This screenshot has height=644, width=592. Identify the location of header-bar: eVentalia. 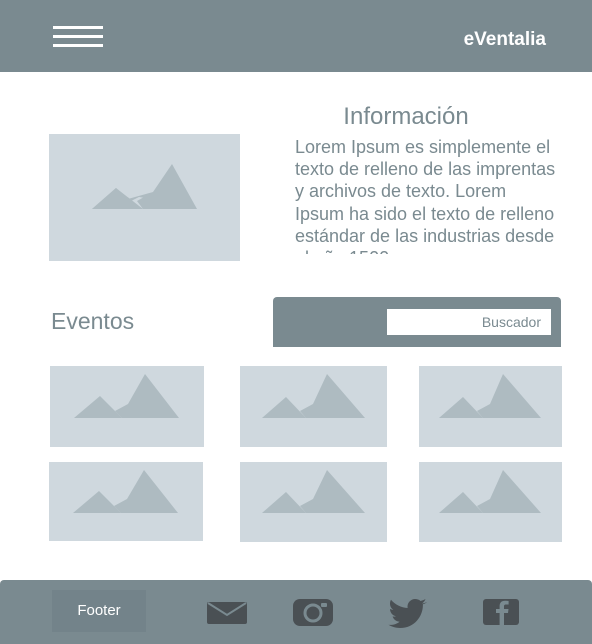
(296, 36).